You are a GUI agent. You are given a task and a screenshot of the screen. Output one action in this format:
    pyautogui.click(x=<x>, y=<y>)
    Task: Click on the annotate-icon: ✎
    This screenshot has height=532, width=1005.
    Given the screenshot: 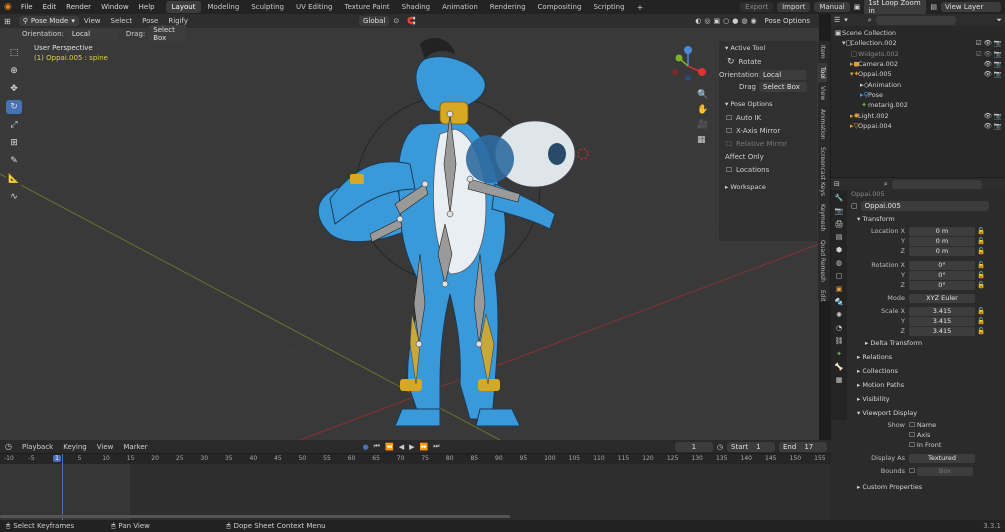 What is the action you would take?
    pyautogui.click(x=14, y=161)
    